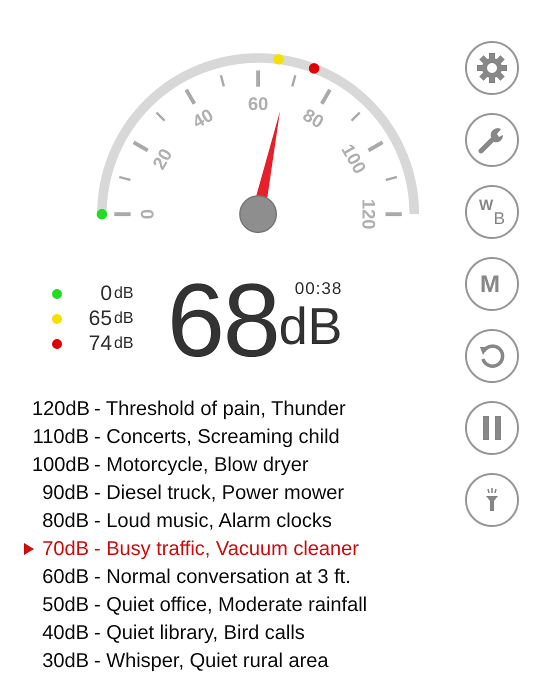 Image resolution: width=540 pixels, height=675 pixels. I want to click on reference-description: - Busy traffic, Vacuum cleaner, so click(226, 549).